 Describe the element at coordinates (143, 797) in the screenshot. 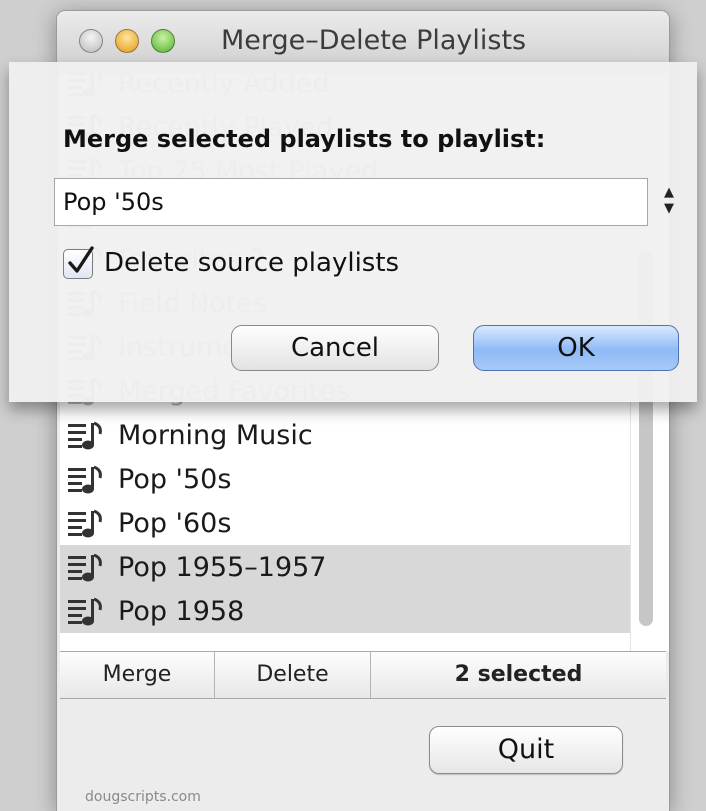

I see `footer-credit: dougscripts.com` at that location.